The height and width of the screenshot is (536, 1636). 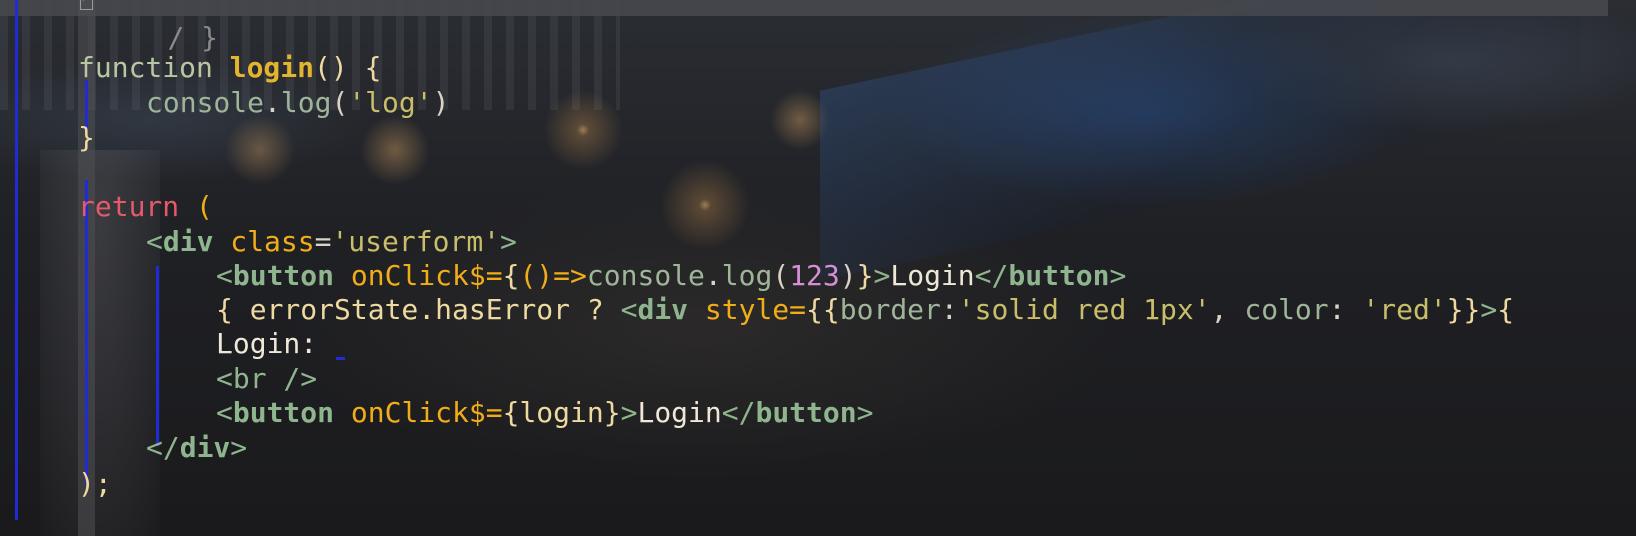 I want to click on string-literal: 'solid red 1px', so click(x=1084, y=309).